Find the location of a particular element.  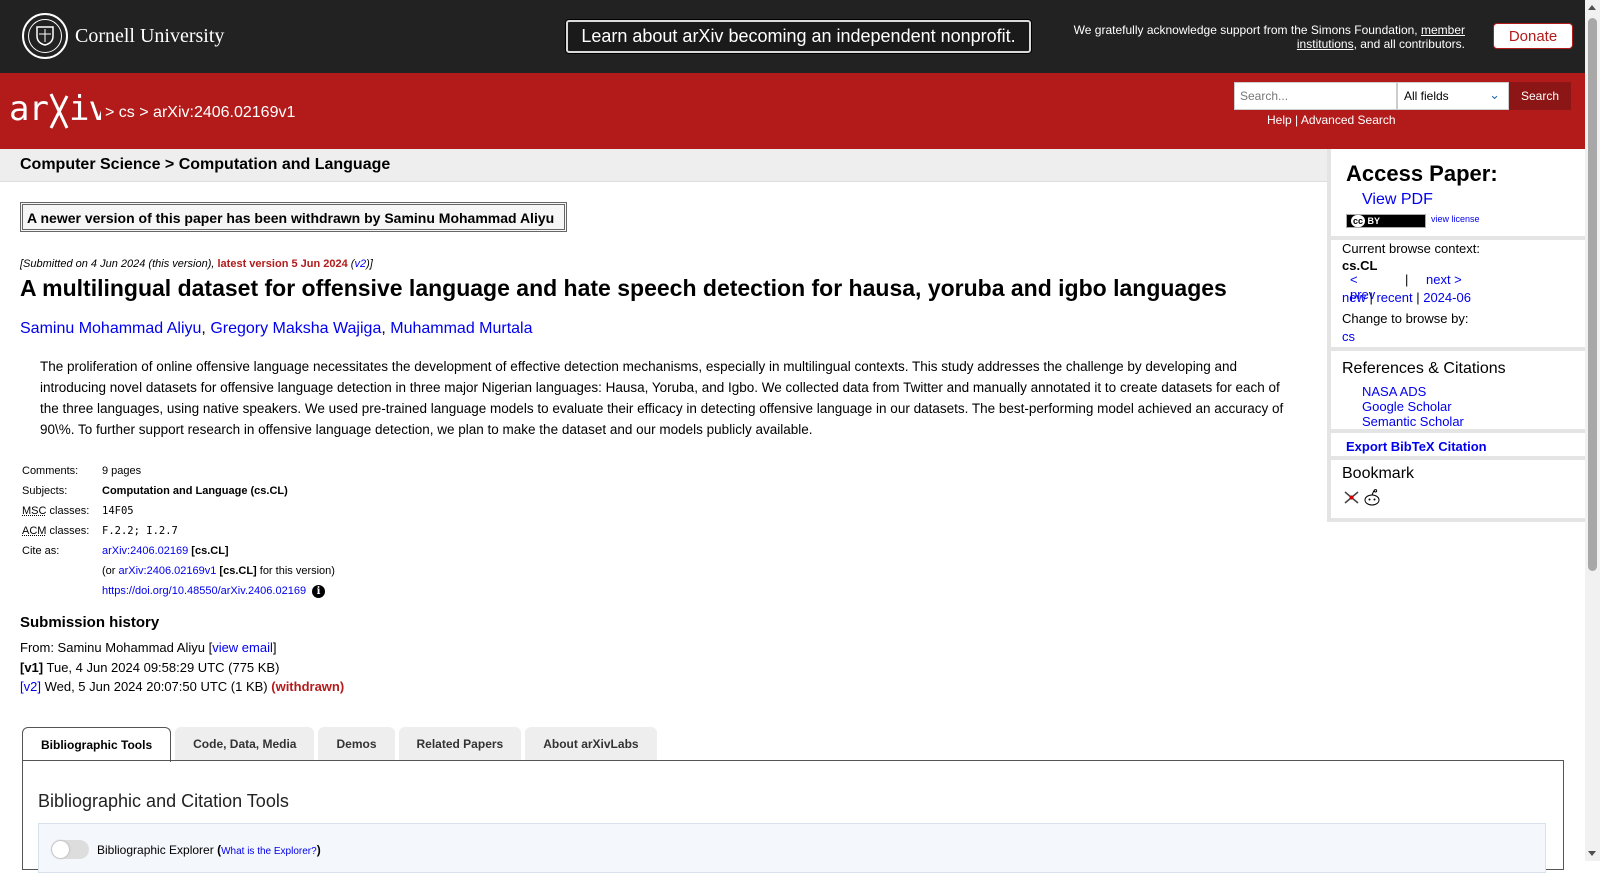

listing-links: new | recent | 2024-06 is located at coordinates (1406, 297).